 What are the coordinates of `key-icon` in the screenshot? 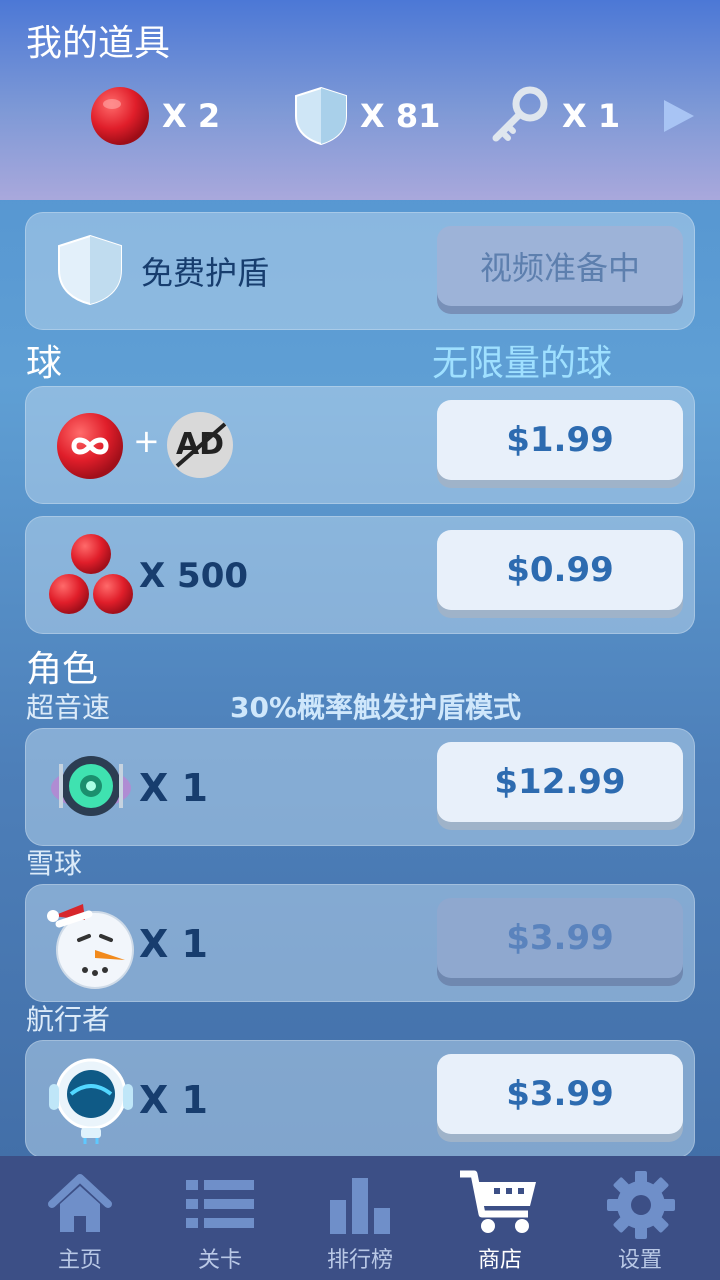 It's located at (520, 114).